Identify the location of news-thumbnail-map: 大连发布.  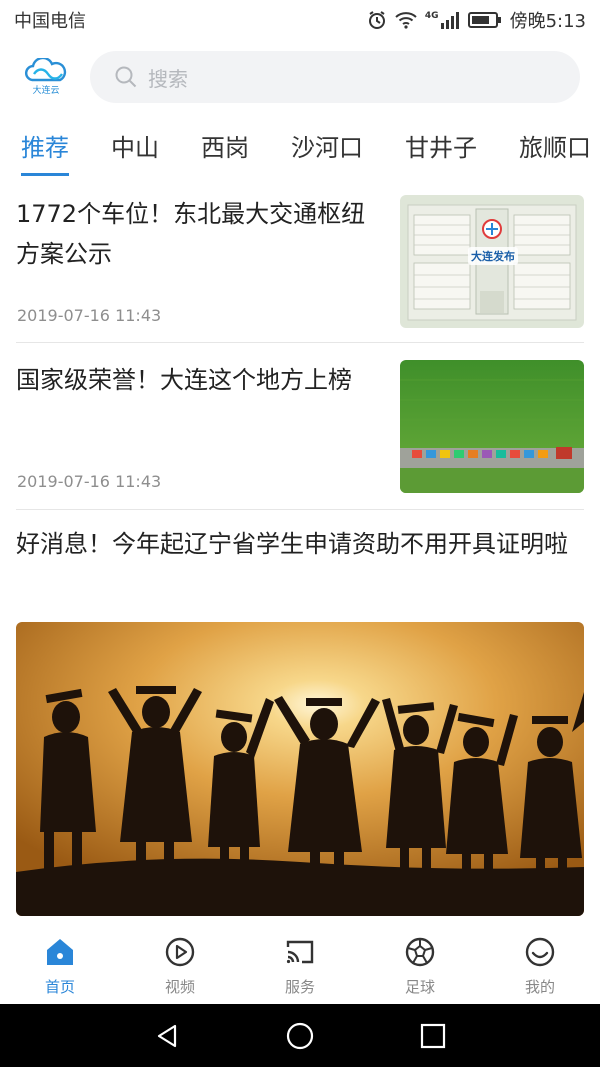
(492, 261).